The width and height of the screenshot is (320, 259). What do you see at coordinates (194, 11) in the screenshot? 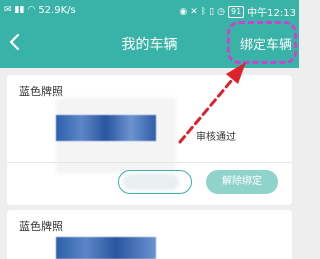
I see `mute-icon: ✕` at bounding box center [194, 11].